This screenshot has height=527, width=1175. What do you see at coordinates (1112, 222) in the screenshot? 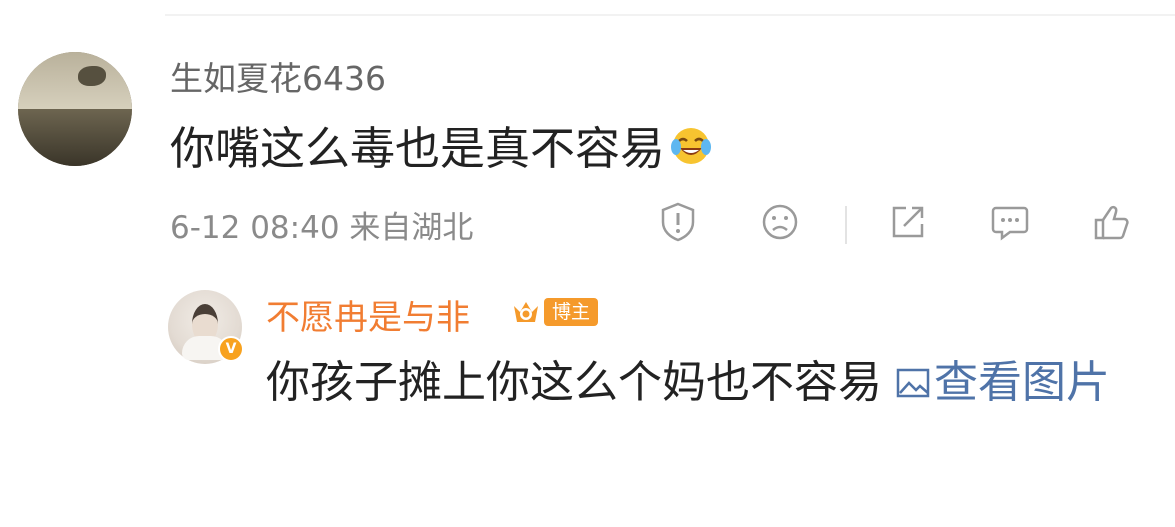
I see `like-icon` at bounding box center [1112, 222].